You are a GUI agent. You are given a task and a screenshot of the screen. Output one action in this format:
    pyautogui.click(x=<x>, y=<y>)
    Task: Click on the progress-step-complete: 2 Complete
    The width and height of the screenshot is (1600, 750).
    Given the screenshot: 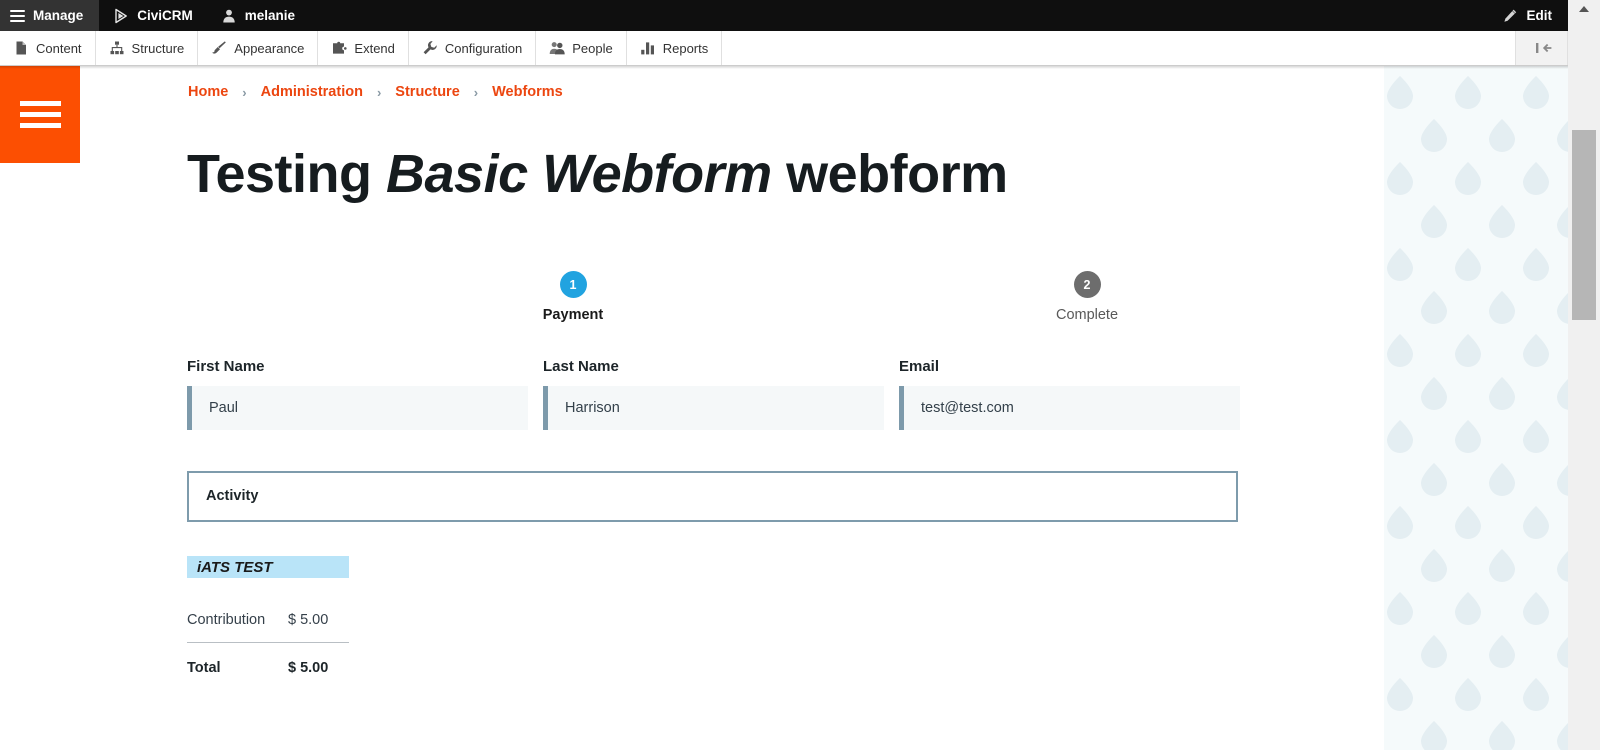 What is the action you would take?
    pyautogui.click(x=1087, y=297)
    